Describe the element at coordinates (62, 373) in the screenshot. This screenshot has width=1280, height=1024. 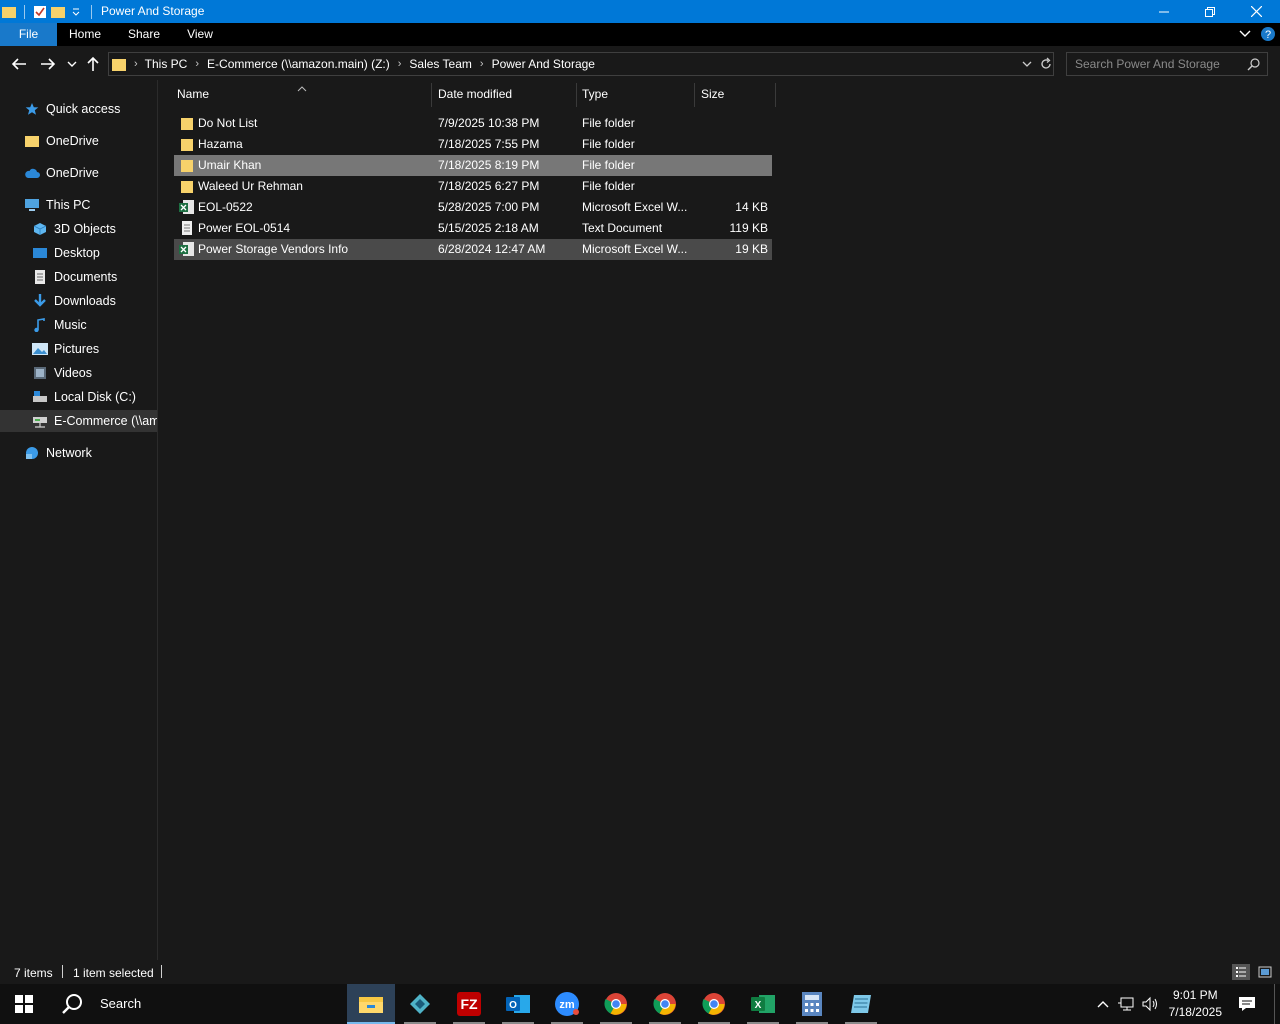
I see `nav-item-videos: Videos` at that location.